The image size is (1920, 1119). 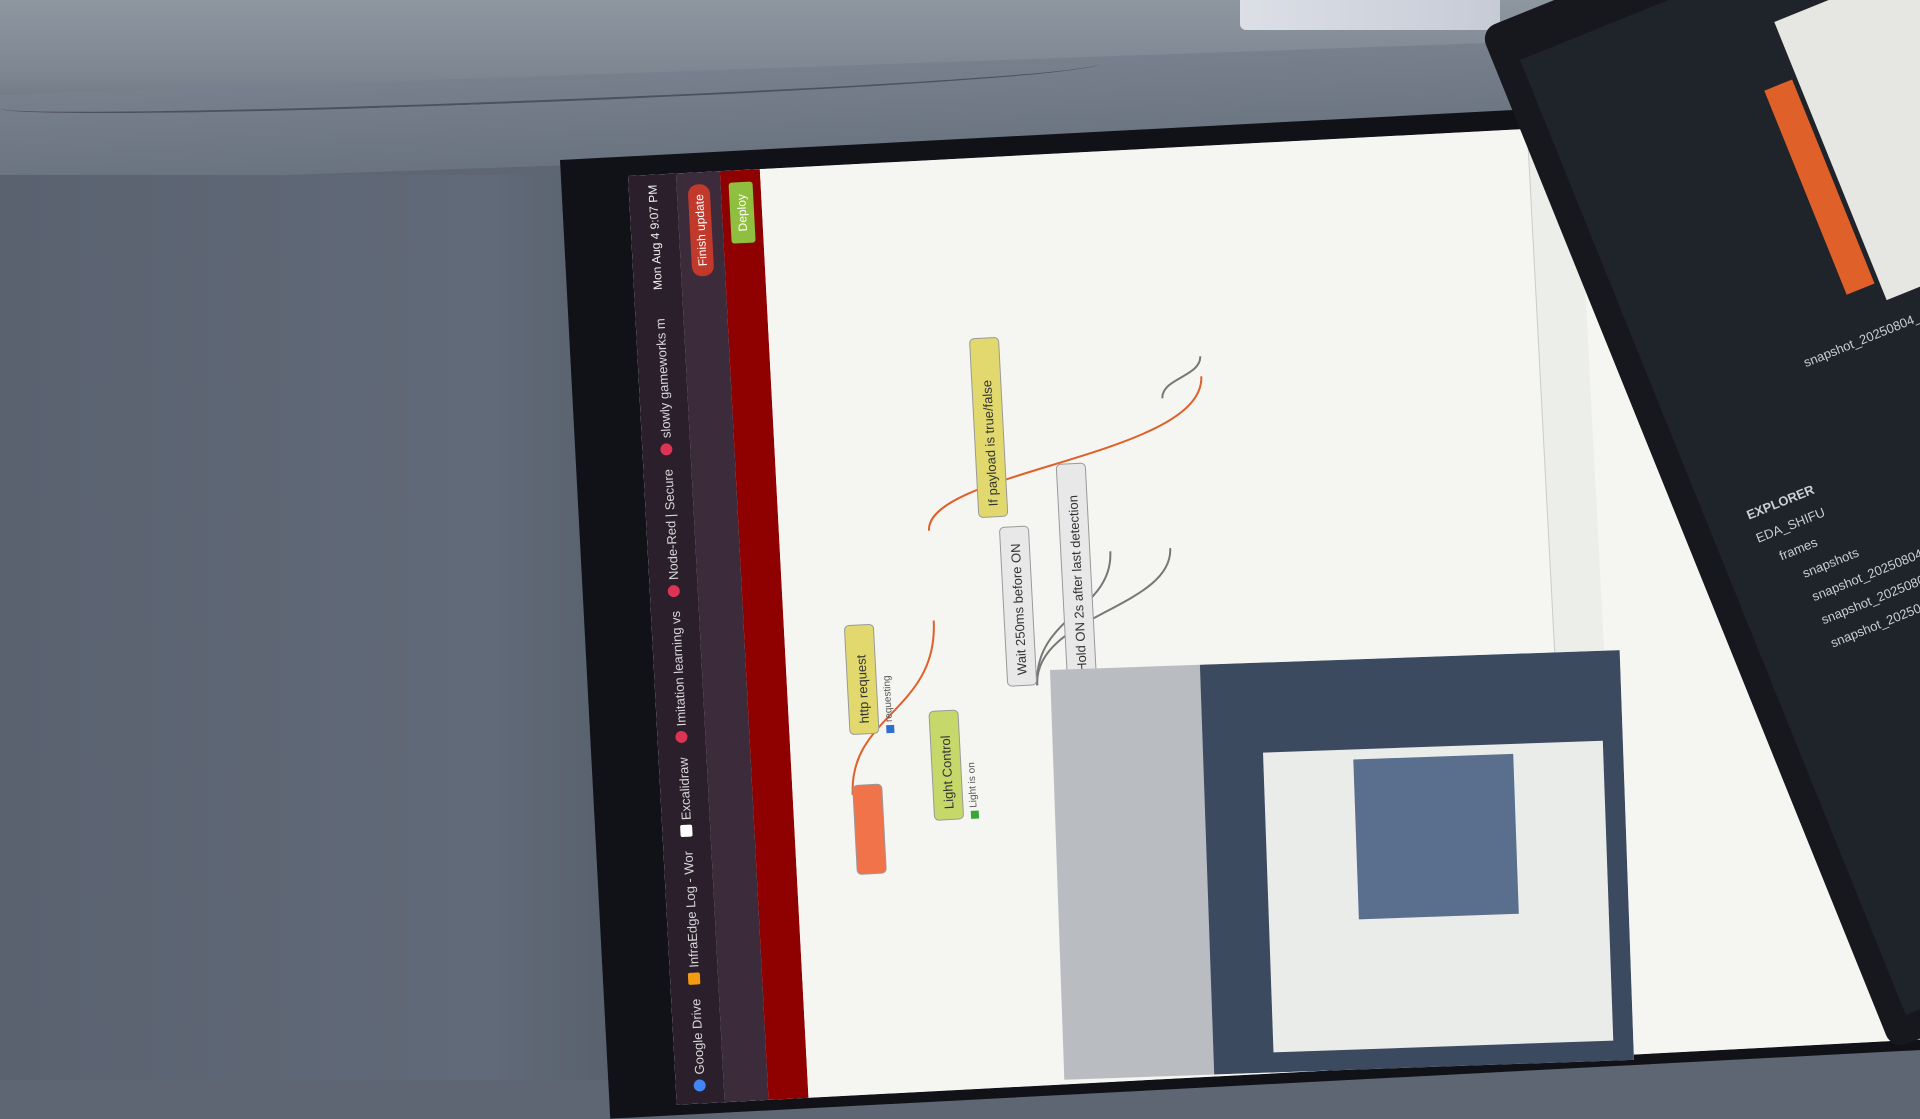 I want to click on tab-infraedge-log: InfraEdge Log - Wor, so click(x=690, y=918).